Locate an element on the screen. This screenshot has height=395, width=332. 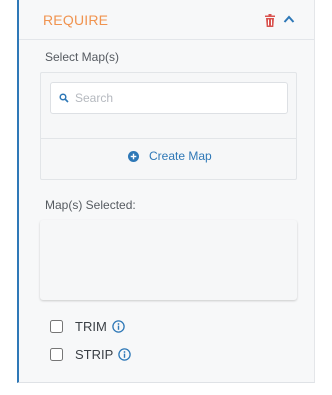
trim-checkbox is located at coordinates (56, 326).